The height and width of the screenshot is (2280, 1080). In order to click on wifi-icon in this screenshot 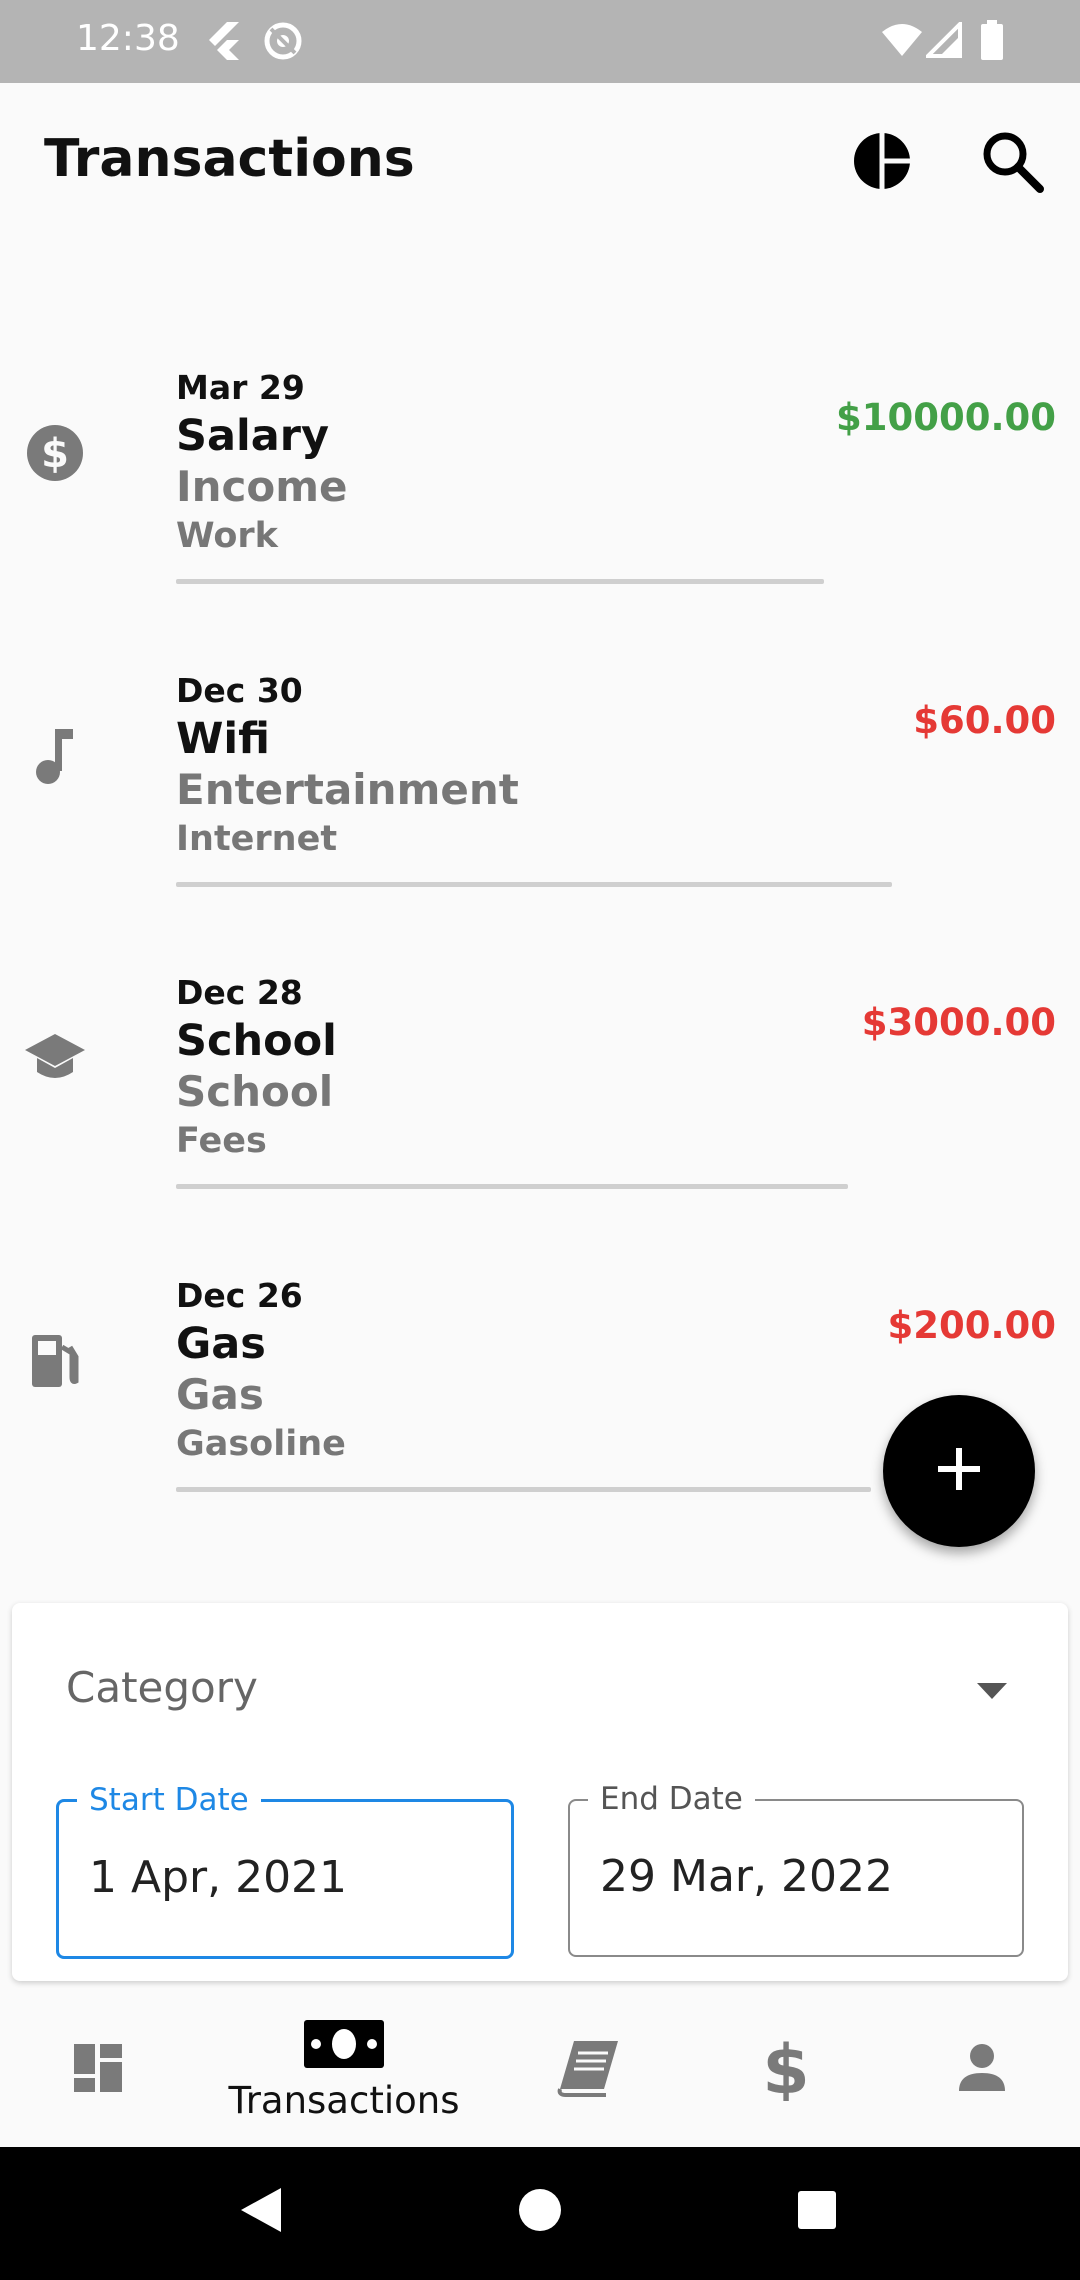, I will do `click(902, 42)`.